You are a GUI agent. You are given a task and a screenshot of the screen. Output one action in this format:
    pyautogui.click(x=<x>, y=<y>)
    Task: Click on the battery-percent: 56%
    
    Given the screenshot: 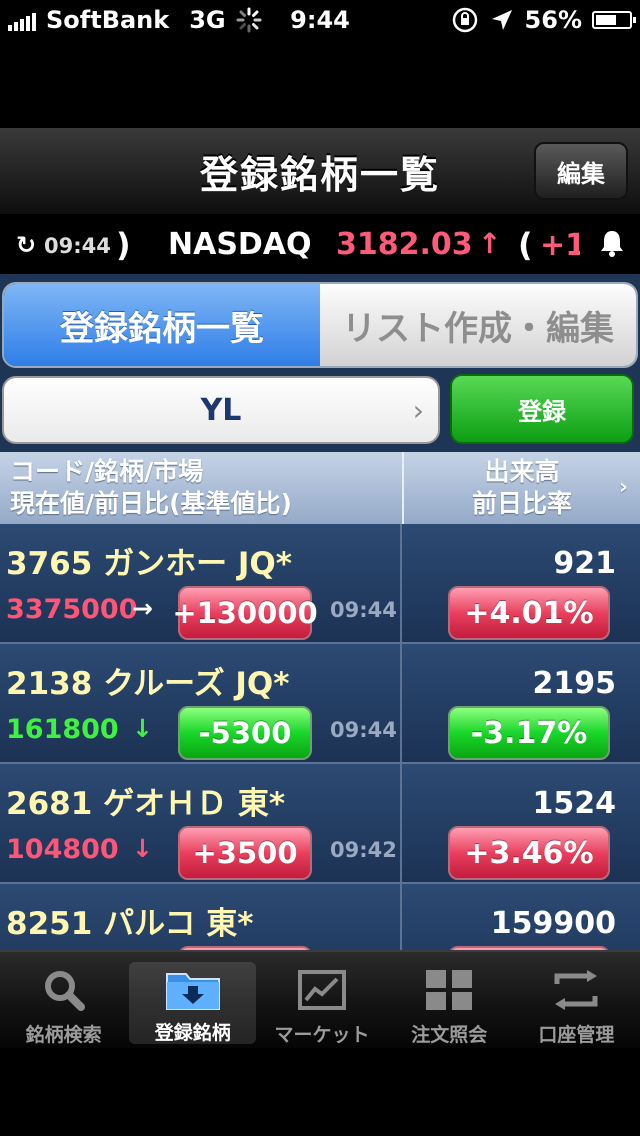 What is the action you would take?
    pyautogui.click(x=553, y=20)
    